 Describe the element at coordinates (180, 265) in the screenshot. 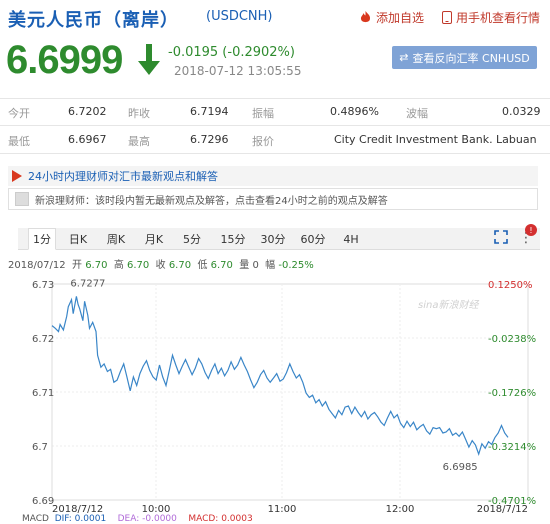

I see `ohlc-close: 6.70` at that location.